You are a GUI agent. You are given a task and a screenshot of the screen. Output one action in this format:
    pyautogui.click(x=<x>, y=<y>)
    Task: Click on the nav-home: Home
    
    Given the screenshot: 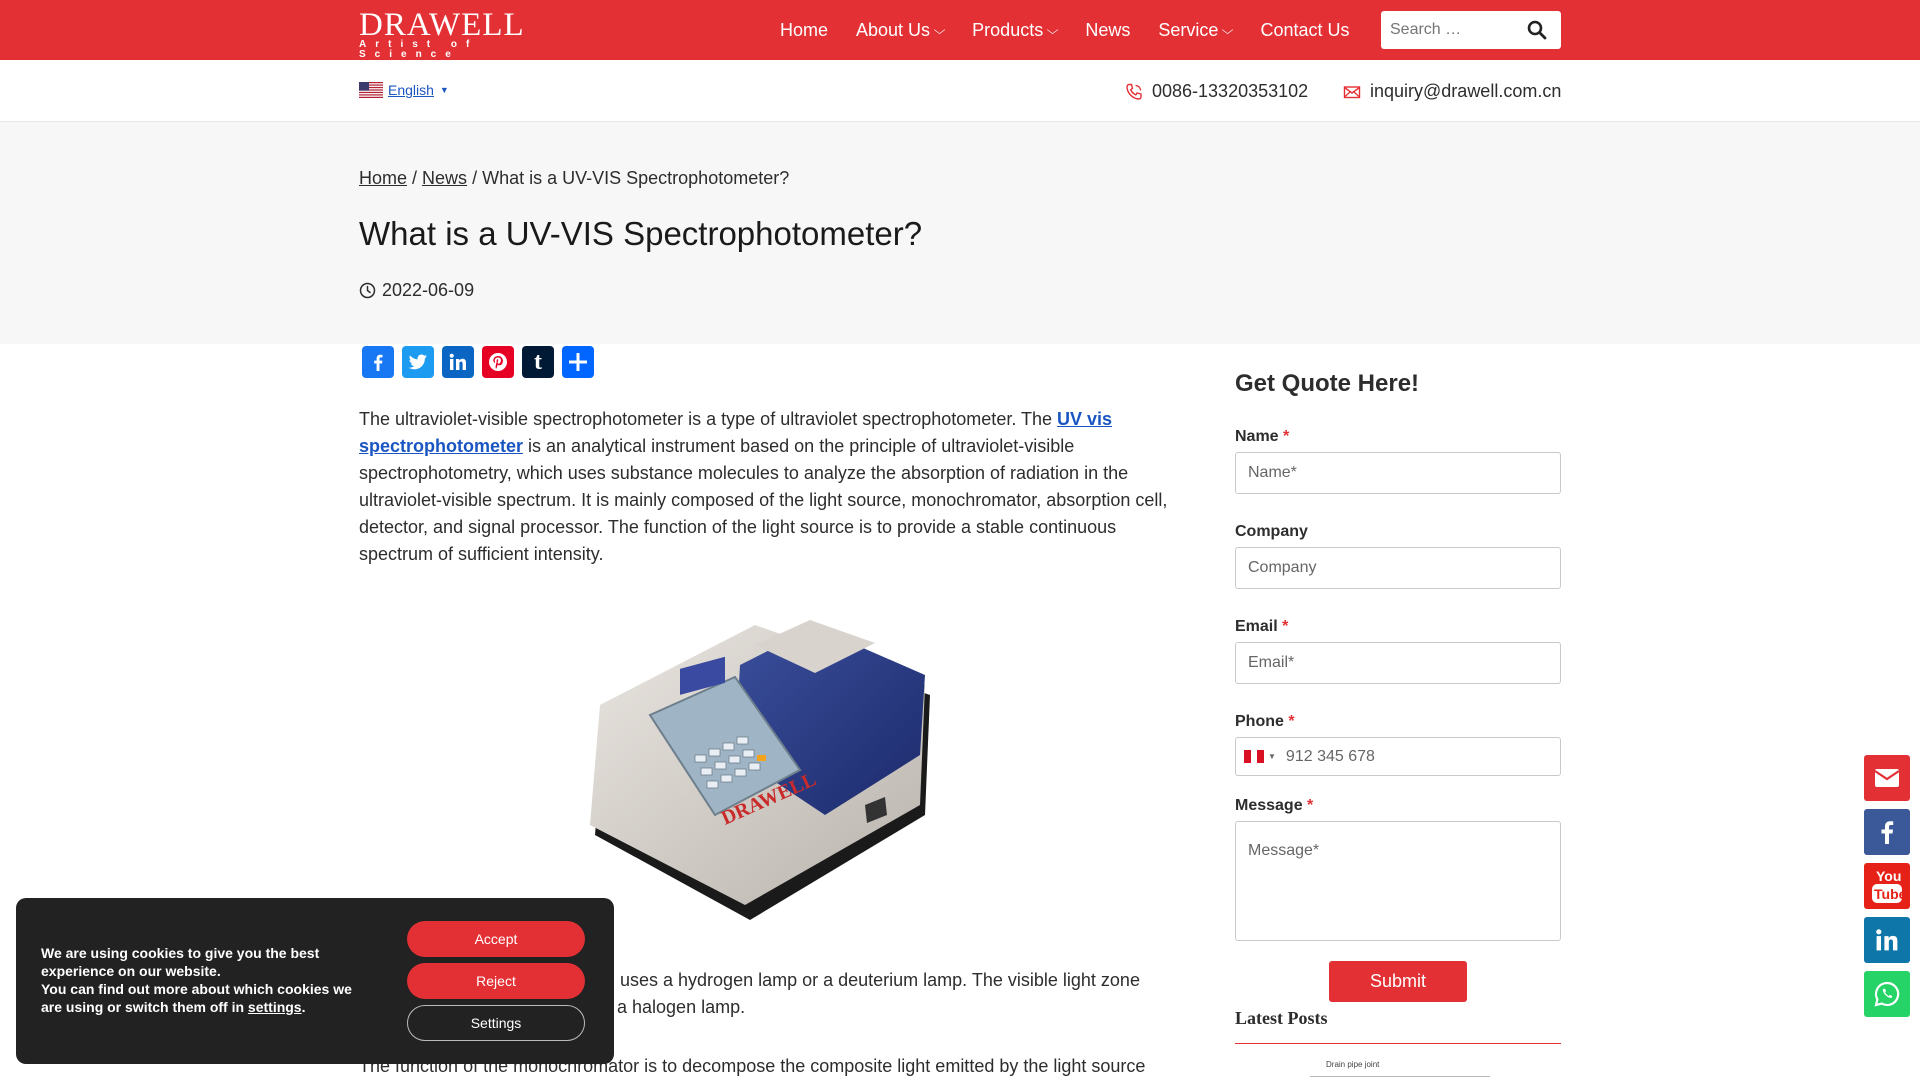 What is the action you would take?
    pyautogui.click(x=804, y=30)
    